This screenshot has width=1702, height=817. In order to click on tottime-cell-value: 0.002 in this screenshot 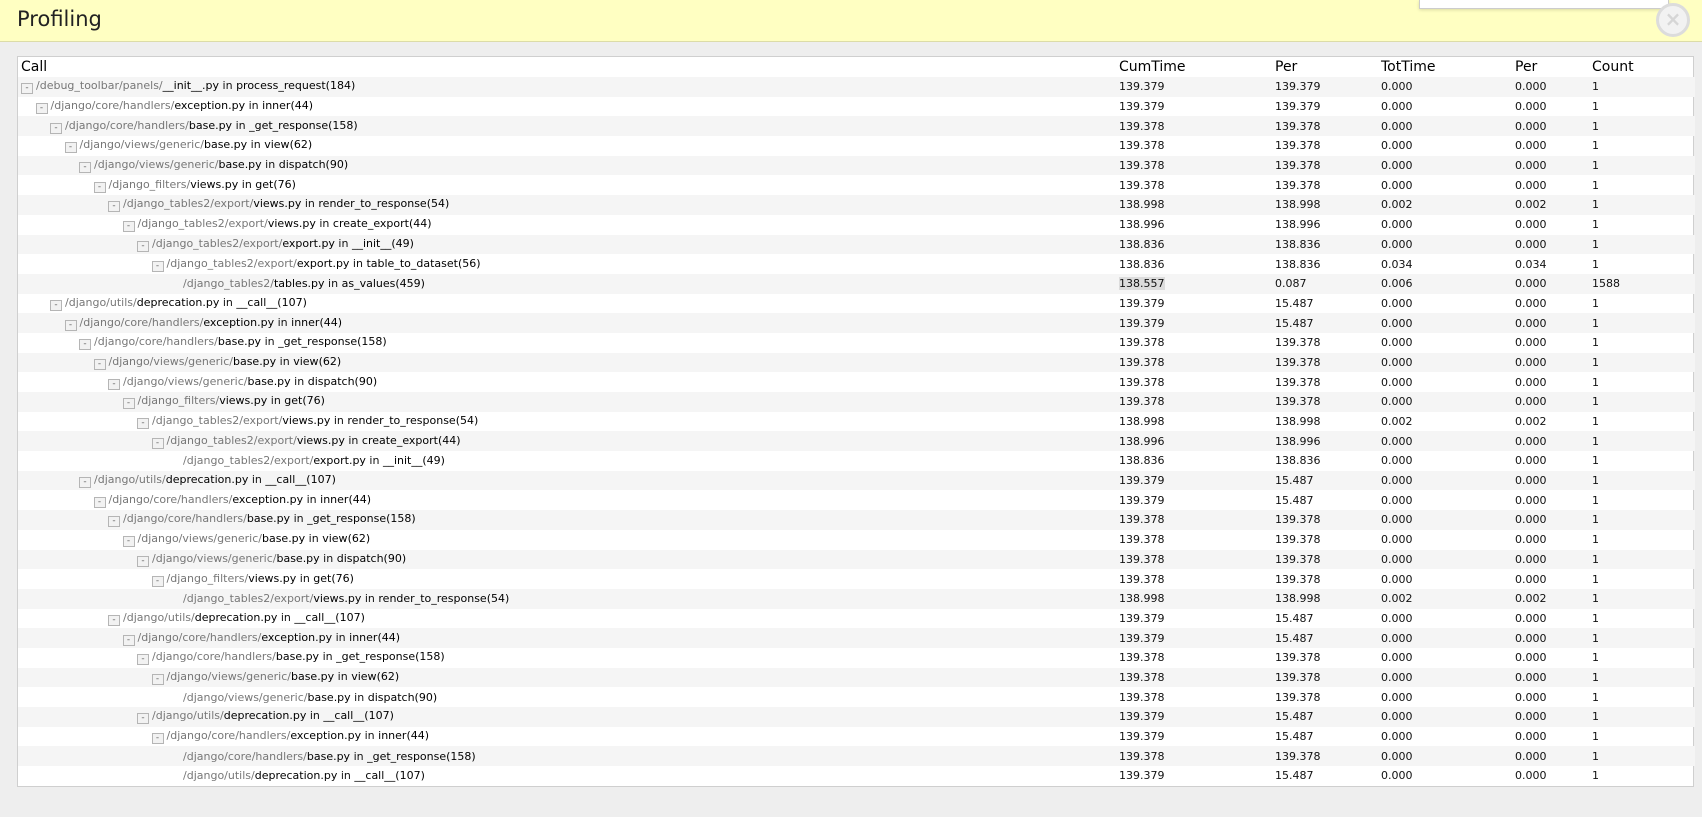, I will do `click(1397, 422)`.